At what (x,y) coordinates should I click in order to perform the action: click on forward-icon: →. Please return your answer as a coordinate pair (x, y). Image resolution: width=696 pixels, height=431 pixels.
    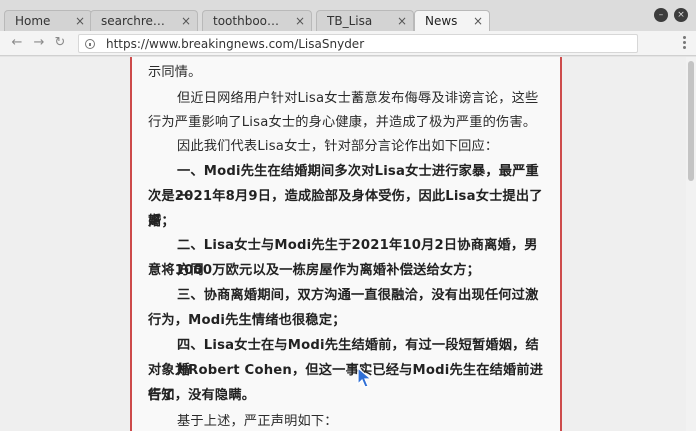
    Looking at the image, I should click on (39, 43).